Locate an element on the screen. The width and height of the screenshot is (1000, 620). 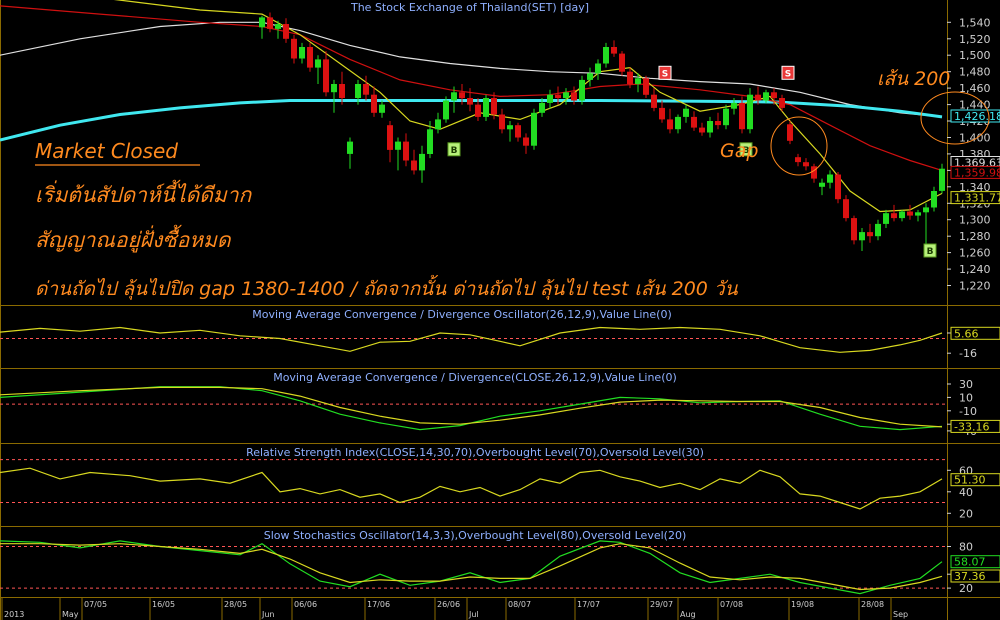
x-axis-label: Jun is located at coordinates (268, 614).